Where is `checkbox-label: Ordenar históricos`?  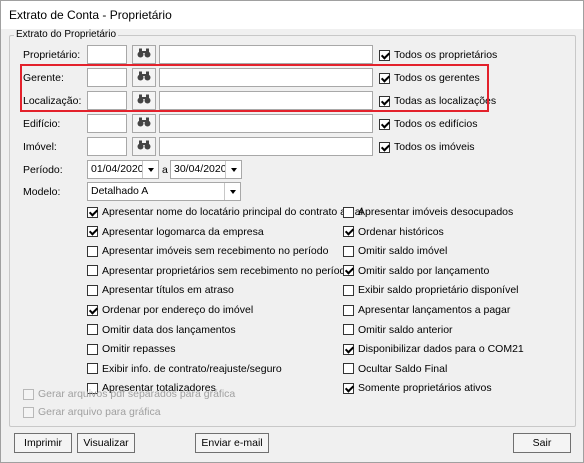
checkbox-label: Ordenar históricos is located at coordinates (401, 231).